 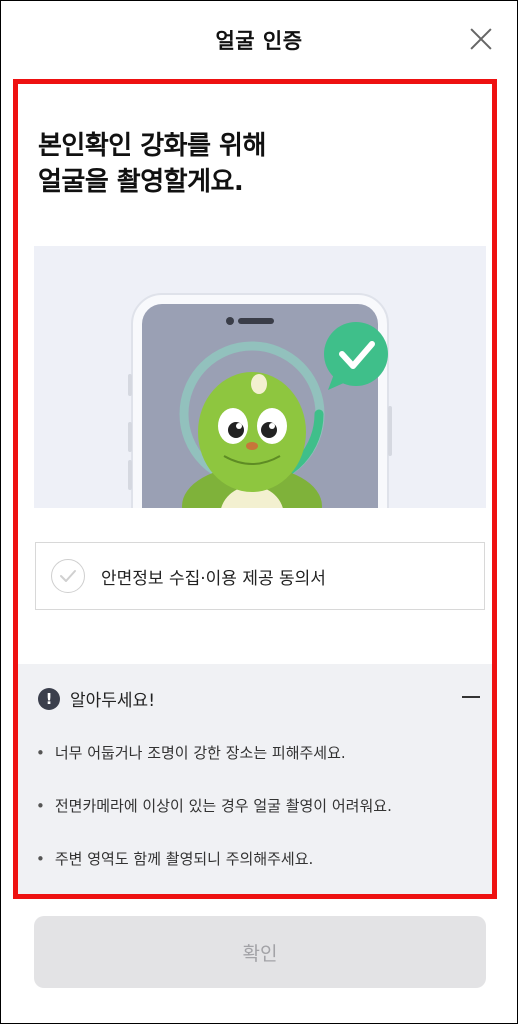 I want to click on headline-line-1: 본인확인 강화를 위해, so click(x=152, y=146).